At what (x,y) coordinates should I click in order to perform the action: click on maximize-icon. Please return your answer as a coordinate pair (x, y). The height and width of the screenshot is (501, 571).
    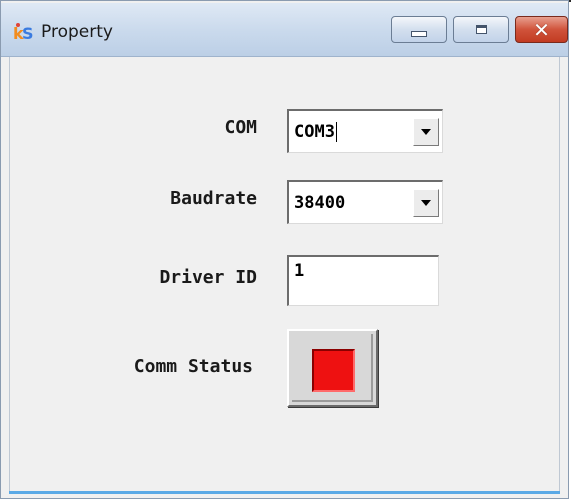
    Looking at the image, I should click on (481, 29).